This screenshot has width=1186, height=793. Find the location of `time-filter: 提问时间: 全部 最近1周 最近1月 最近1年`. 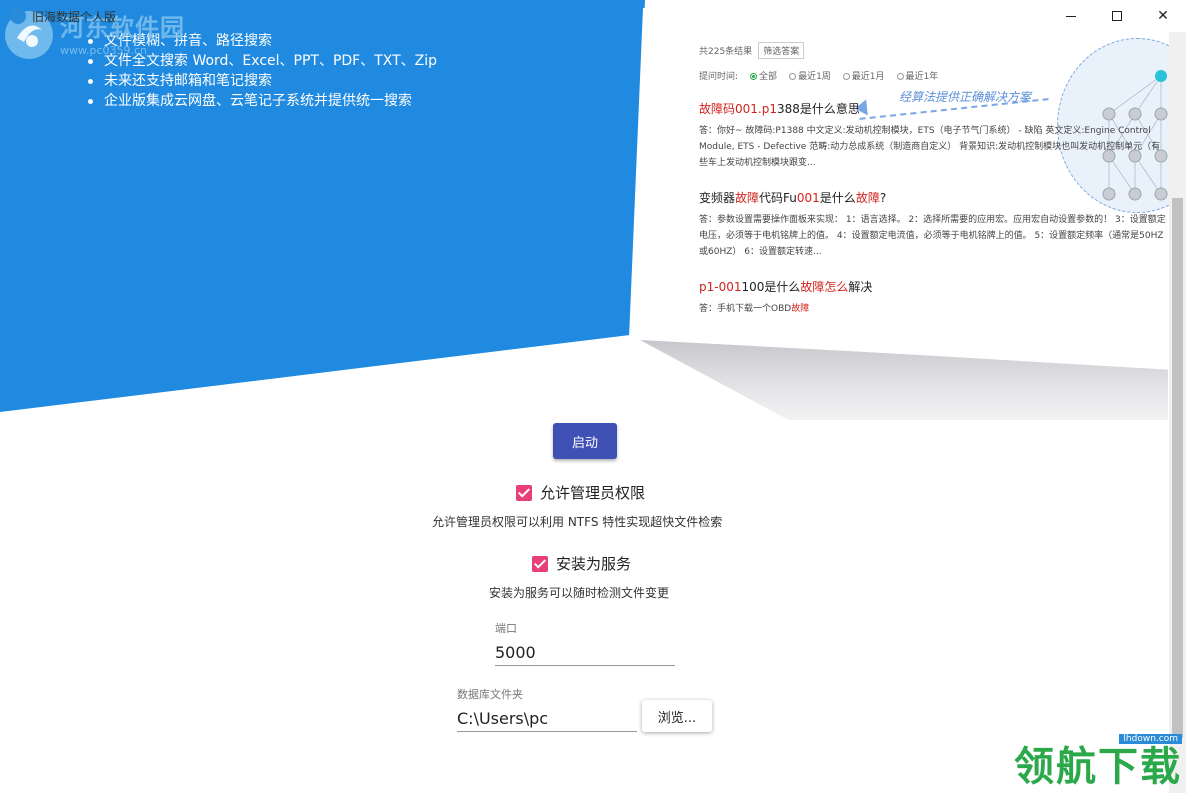

time-filter: 提问时间: 全部 最近1周 最近1月 最近1年 is located at coordinates (934, 75).